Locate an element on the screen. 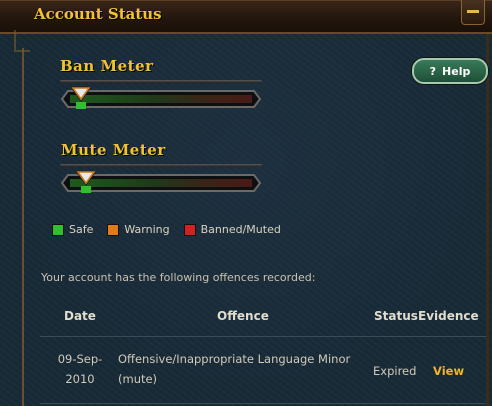 This screenshot has width=492, height=406. offence-date: 09-Sep- 2010 is located at coordinates (80, 369).